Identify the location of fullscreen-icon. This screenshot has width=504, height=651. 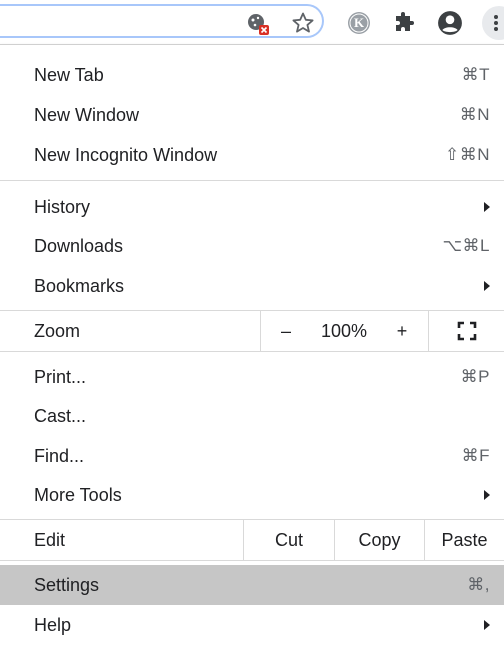
(466, 331).